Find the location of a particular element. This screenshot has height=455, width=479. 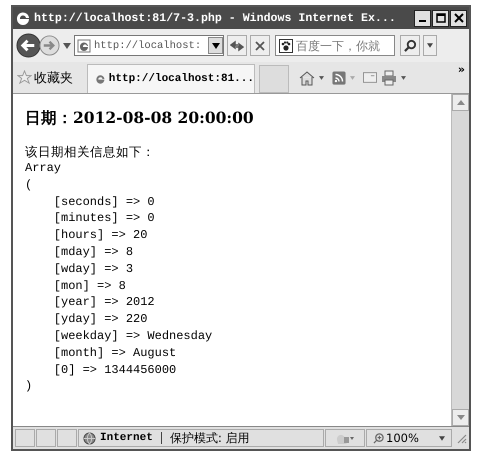

maximize-button is located at coordinates (440, 18).